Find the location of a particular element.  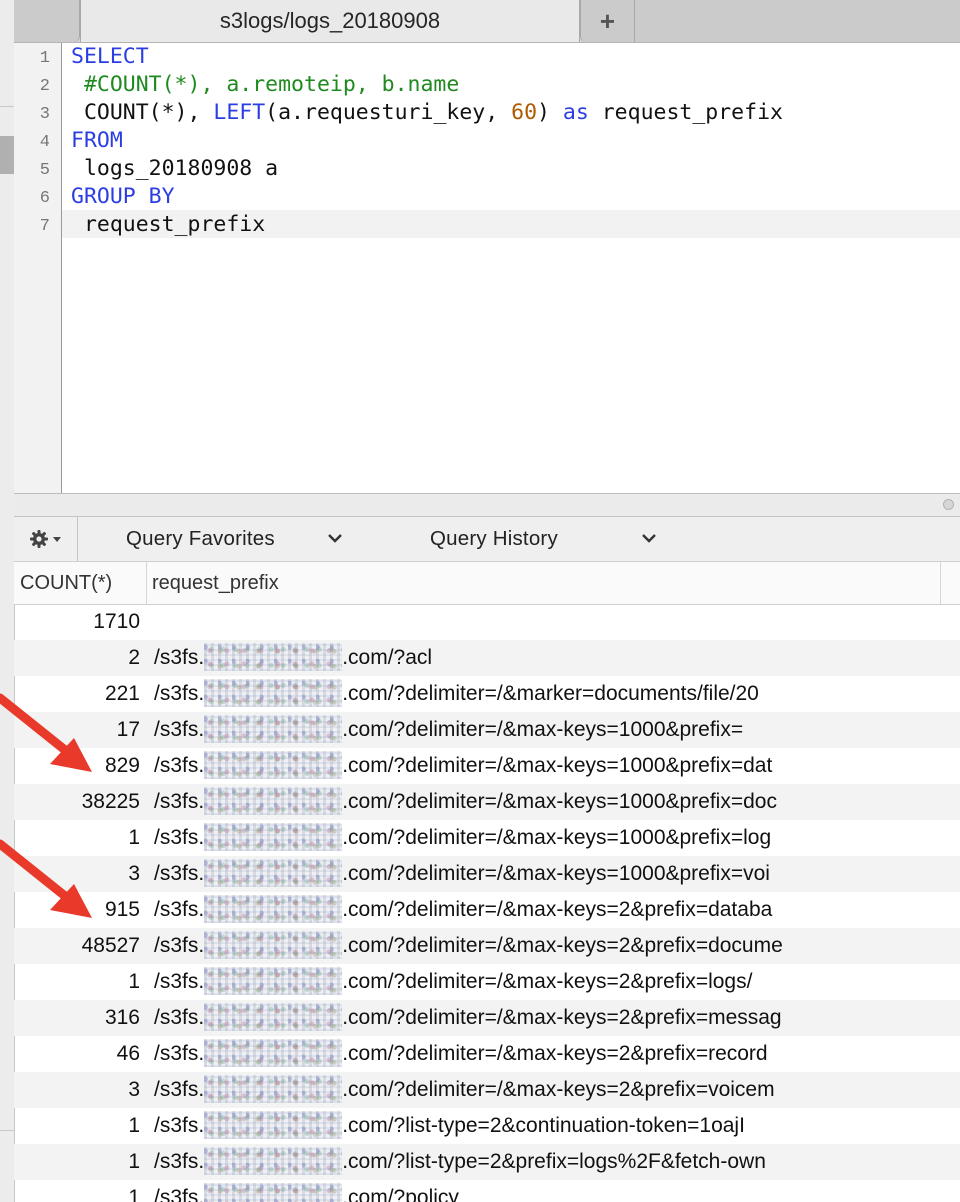

new-tab-area: + is located at coordinates (770, 21).